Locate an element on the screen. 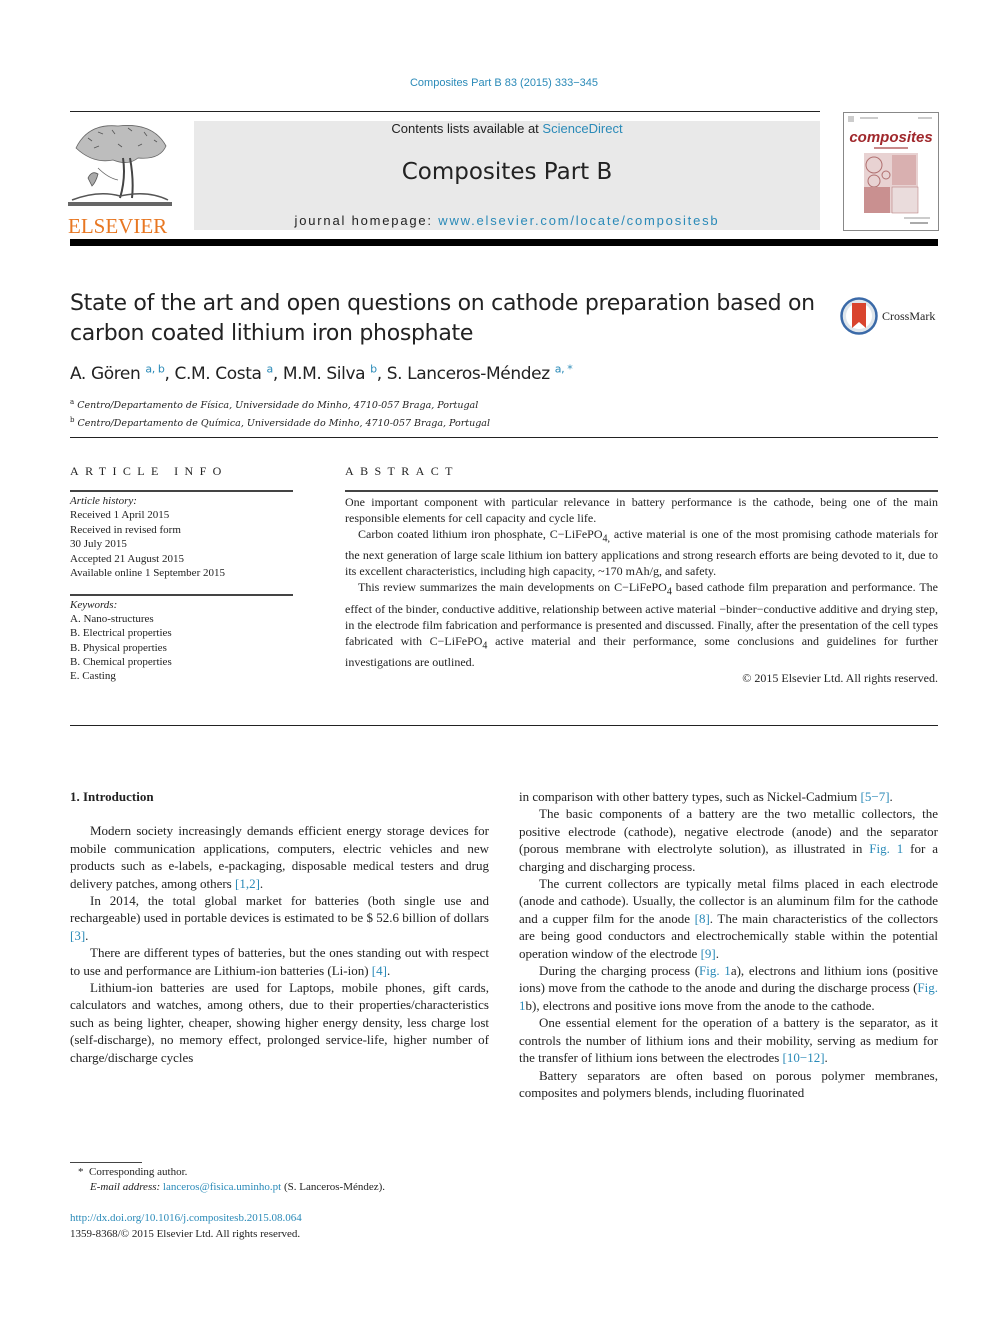 Image resolution: width=992 pixels, height=1323 pixels. author-name: S. Lanceros-Méndez is located at coordinates (468, 374).